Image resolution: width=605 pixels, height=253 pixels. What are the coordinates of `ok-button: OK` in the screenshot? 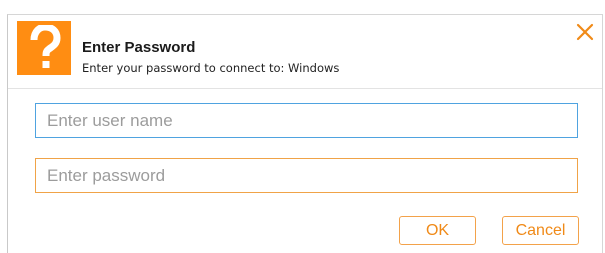 It's located at (437, 230).